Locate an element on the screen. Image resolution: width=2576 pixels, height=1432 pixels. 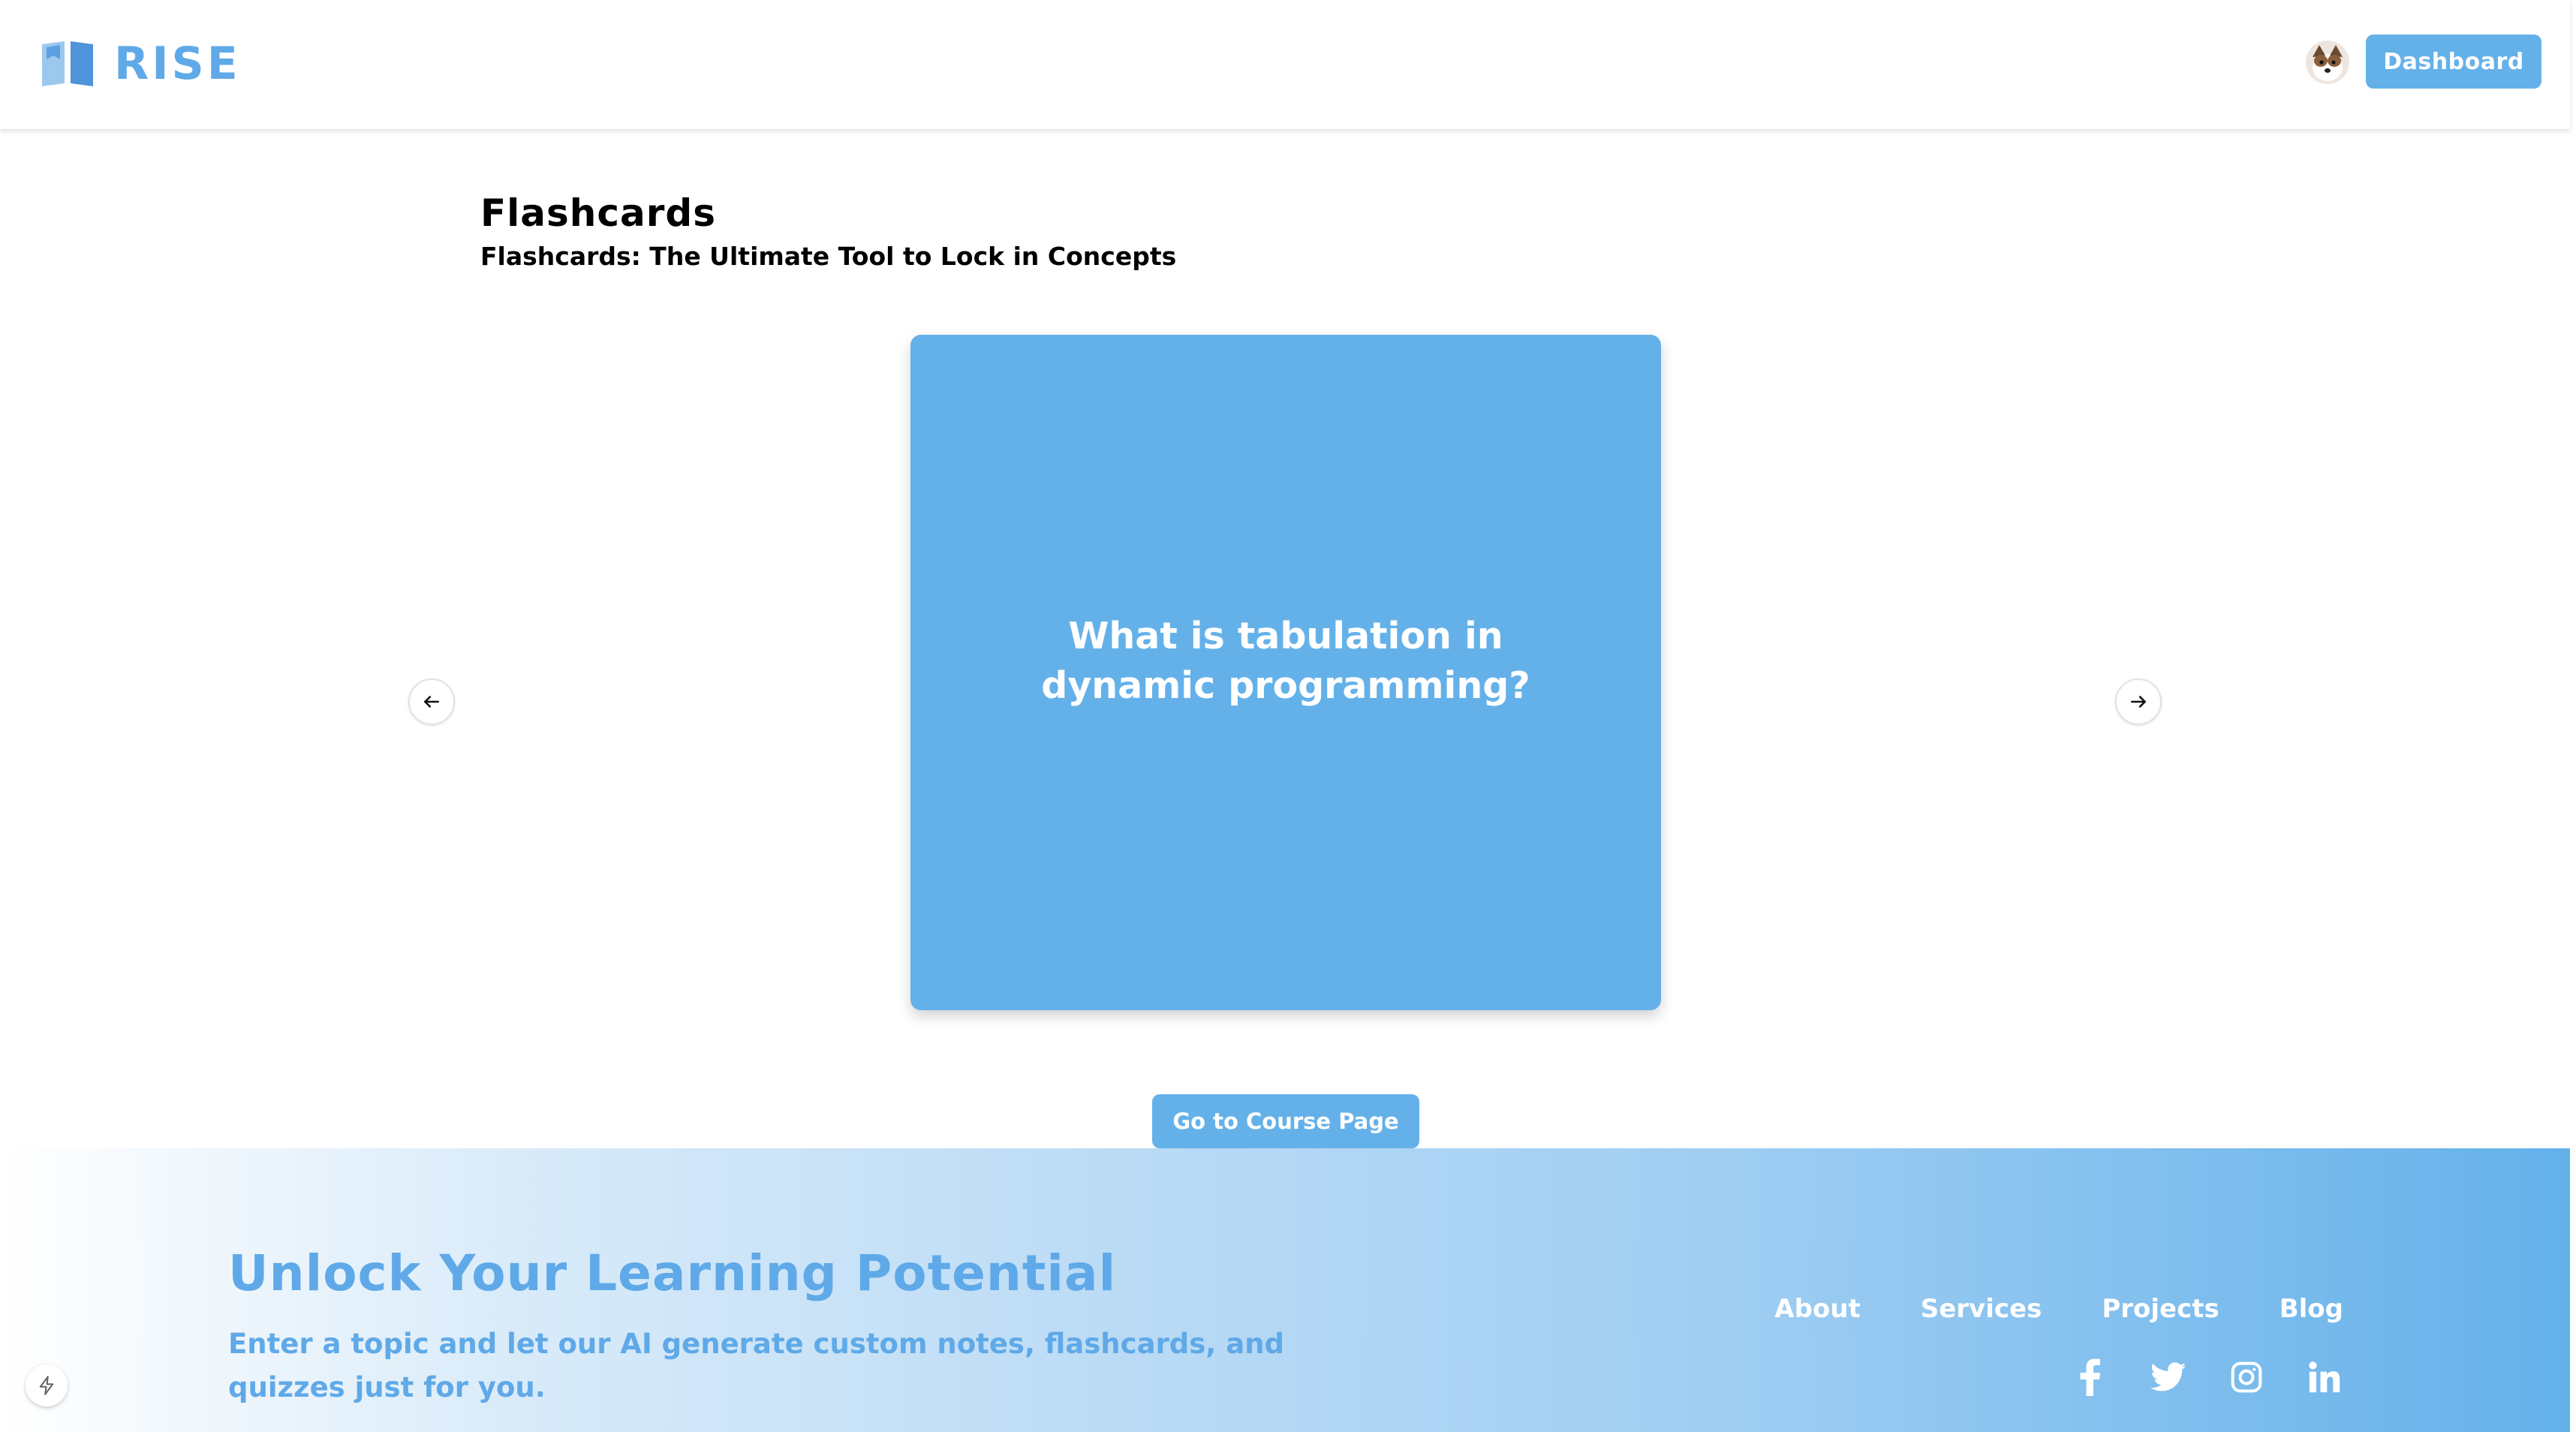
page-title: Flashcards is located at coordinates (598, 213).